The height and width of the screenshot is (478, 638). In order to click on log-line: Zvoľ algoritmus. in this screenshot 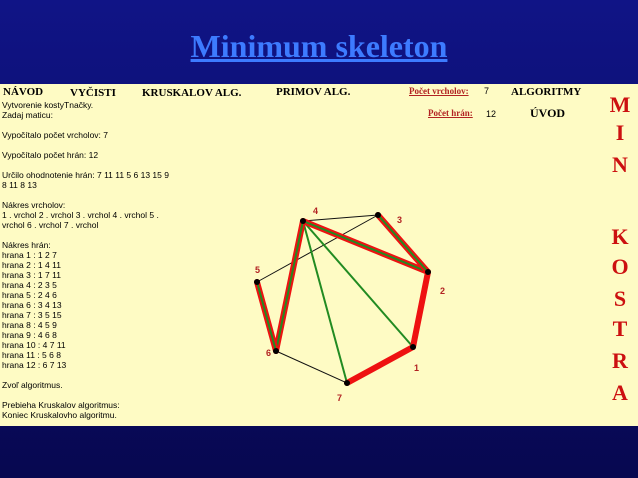, I will do `click(32, 385)`.